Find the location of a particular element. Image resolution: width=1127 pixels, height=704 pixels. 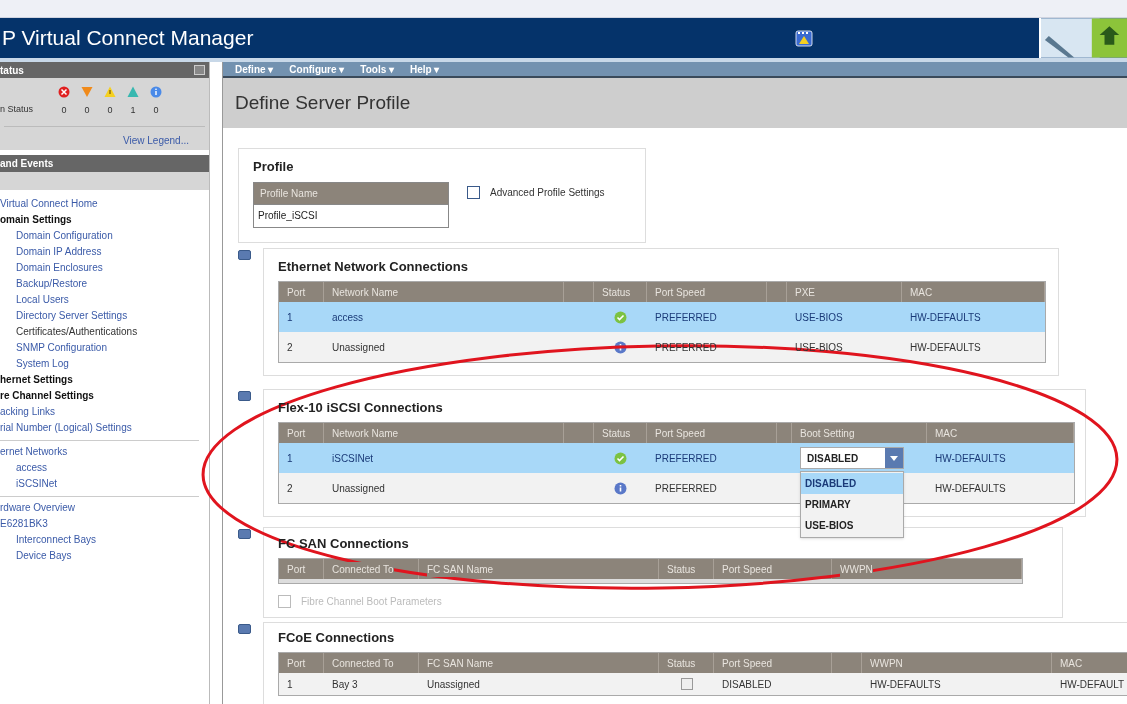

section-title: Profile is located at coordinates (274, 167).